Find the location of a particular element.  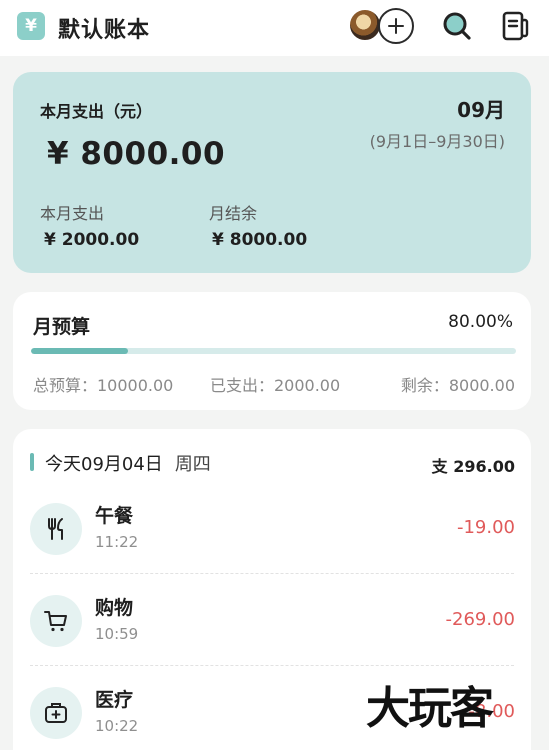

avatar is located at coordinates (365, 25).